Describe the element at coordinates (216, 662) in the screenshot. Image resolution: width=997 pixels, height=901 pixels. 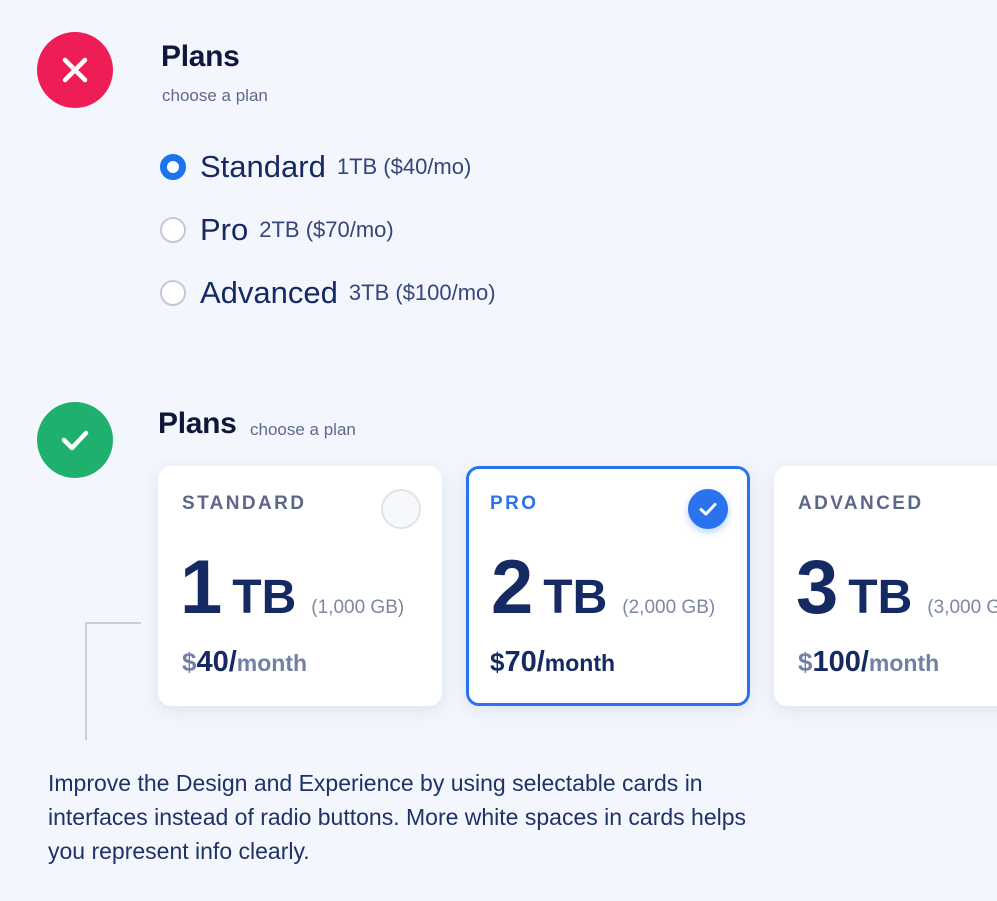
I see `price-amount: 40/` at that location.